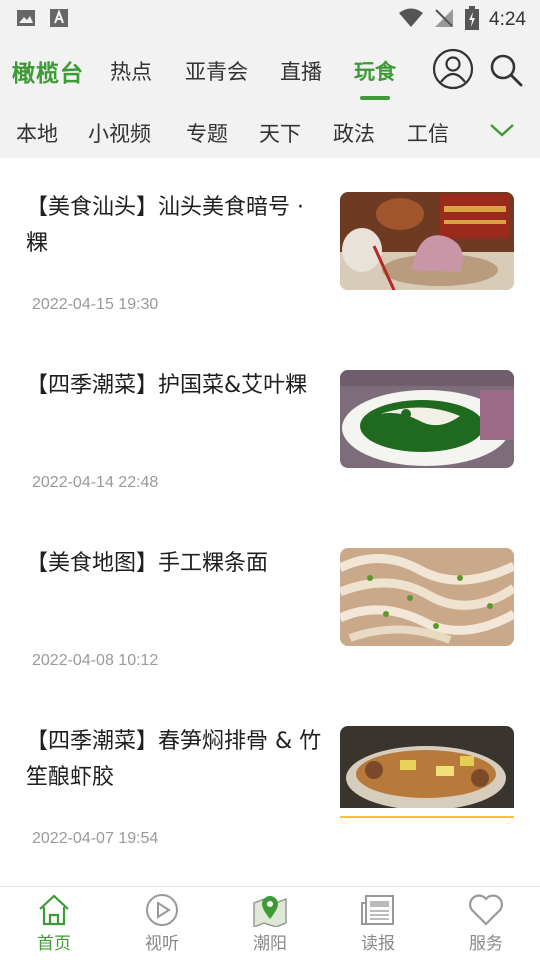  What do you see at coordinates (54, 910) in the screenshot?
I see `home-icon` at bounding box center [54, 910].